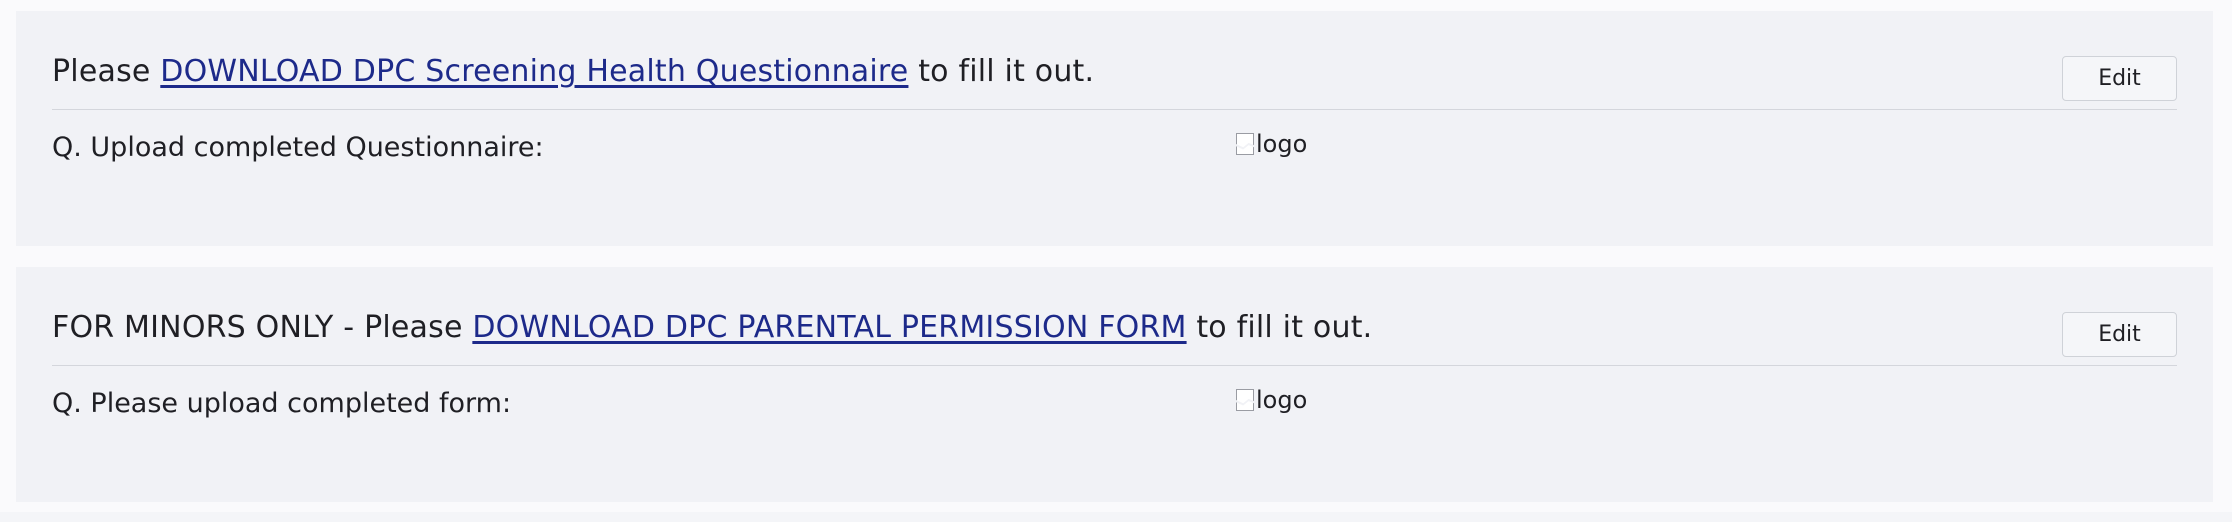  Describe the element at coordinates (829, 327) in the screenshot. I see `download-permission-form-link: DOWNLOAD DPC PARENTAL PERMISSION FORM` at that location.